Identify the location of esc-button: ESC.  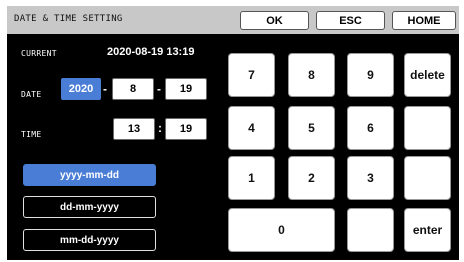
(350, 20).